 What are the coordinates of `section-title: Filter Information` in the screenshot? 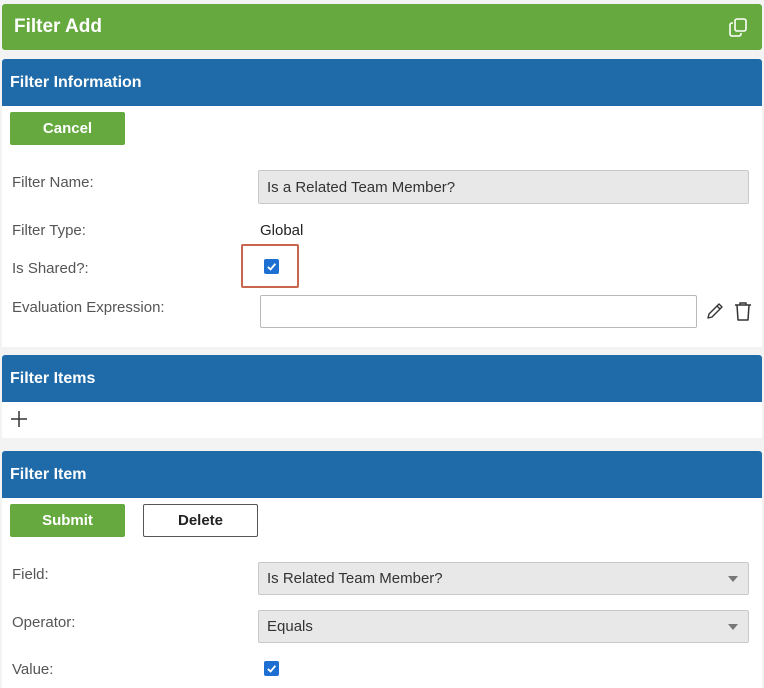 It's located at (76, 82).